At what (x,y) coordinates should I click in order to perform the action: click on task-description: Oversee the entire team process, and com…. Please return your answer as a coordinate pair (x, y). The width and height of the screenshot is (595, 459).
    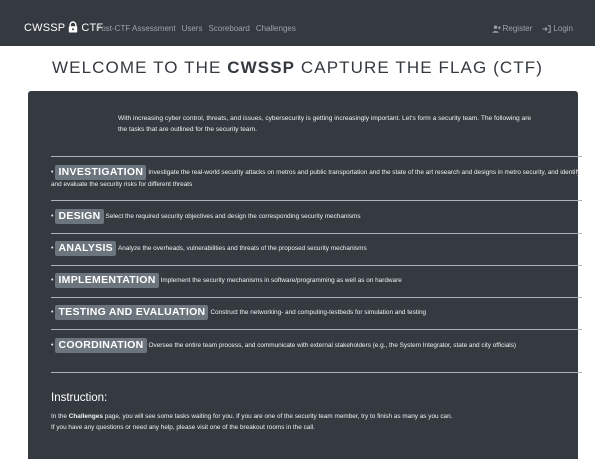
    Looking at the image, I should click on (332, 345).